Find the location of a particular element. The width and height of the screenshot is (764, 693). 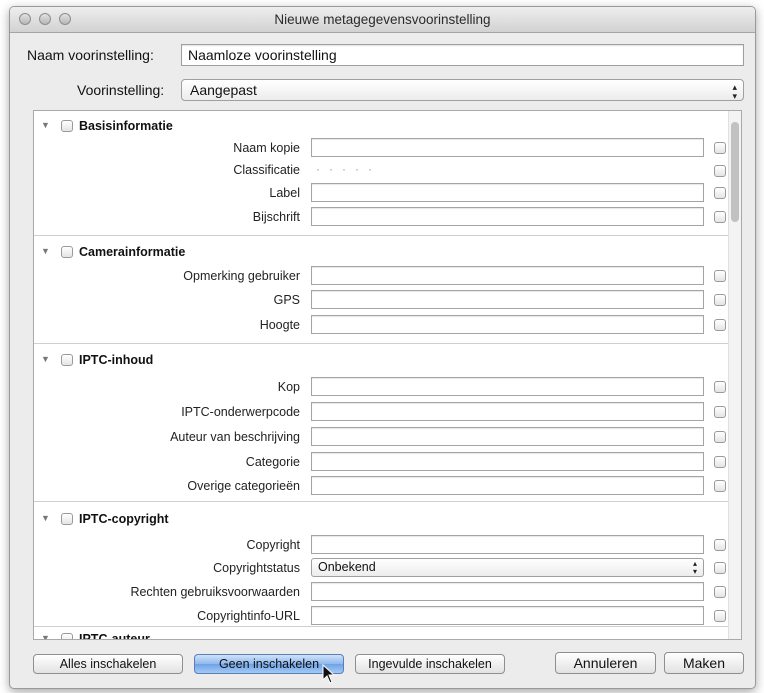

description-writer-input is located at coordinates (507, 436).